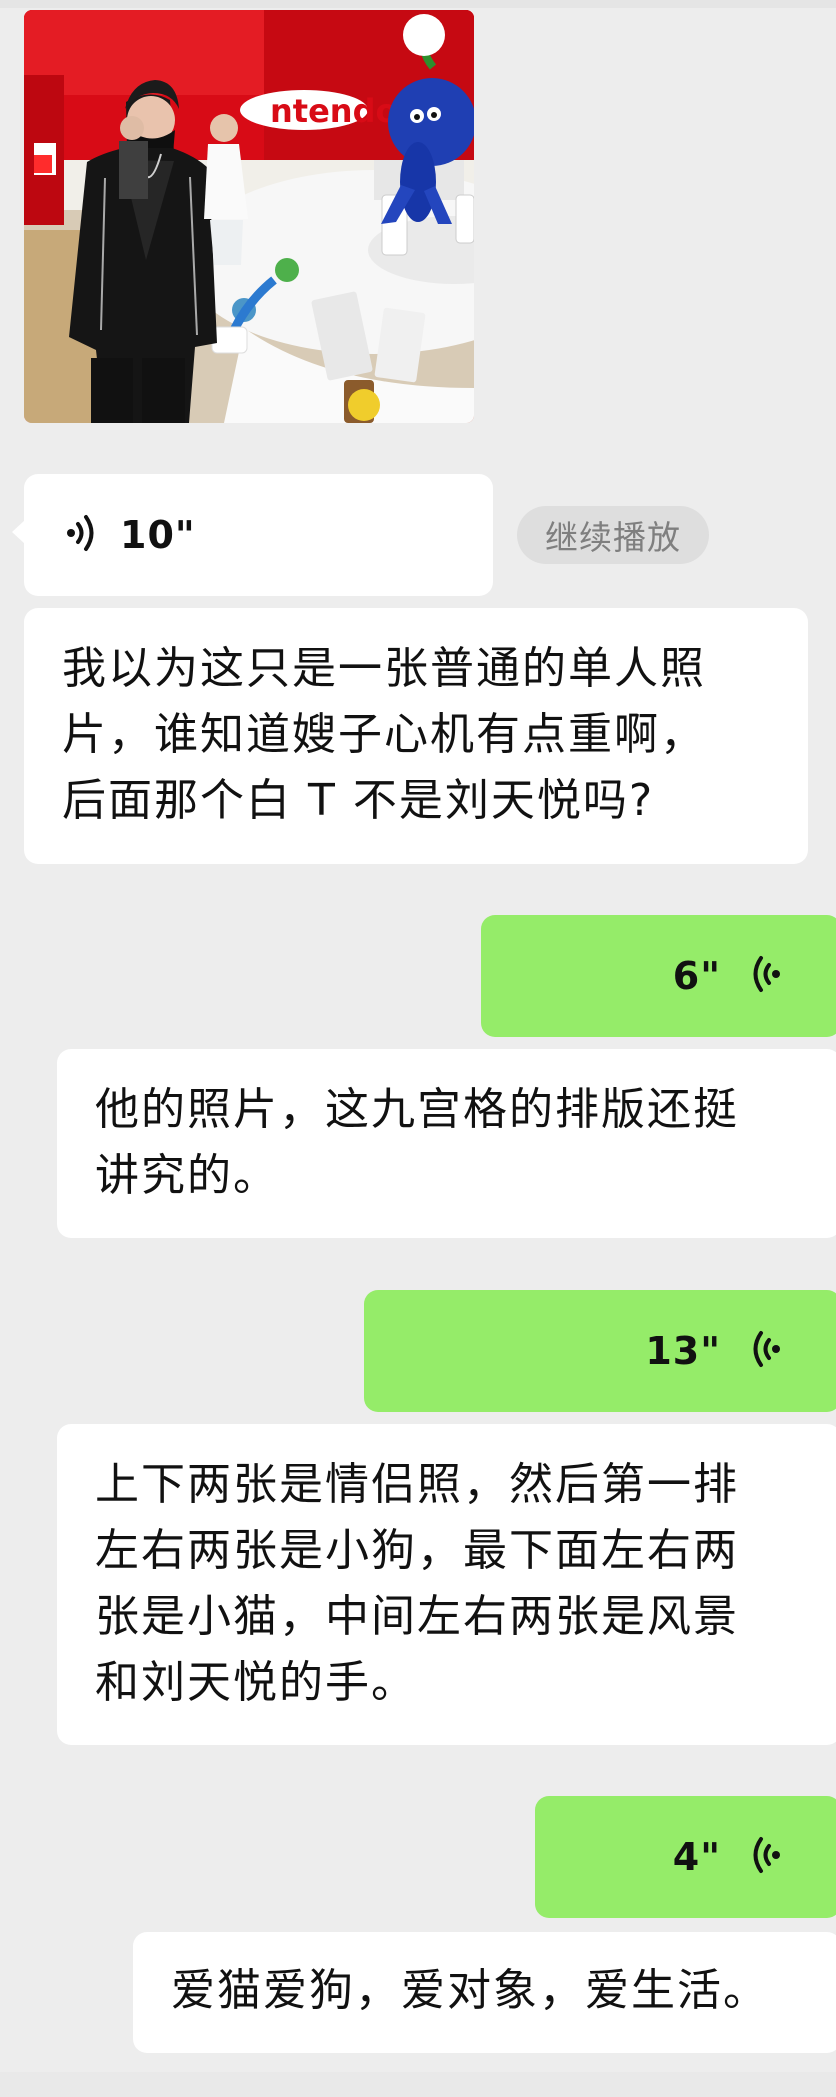  What do you see at coordinates (696, 1857) in the screenshot?
I see `voice-duration: 4"` at bounding box center [696, 1857].